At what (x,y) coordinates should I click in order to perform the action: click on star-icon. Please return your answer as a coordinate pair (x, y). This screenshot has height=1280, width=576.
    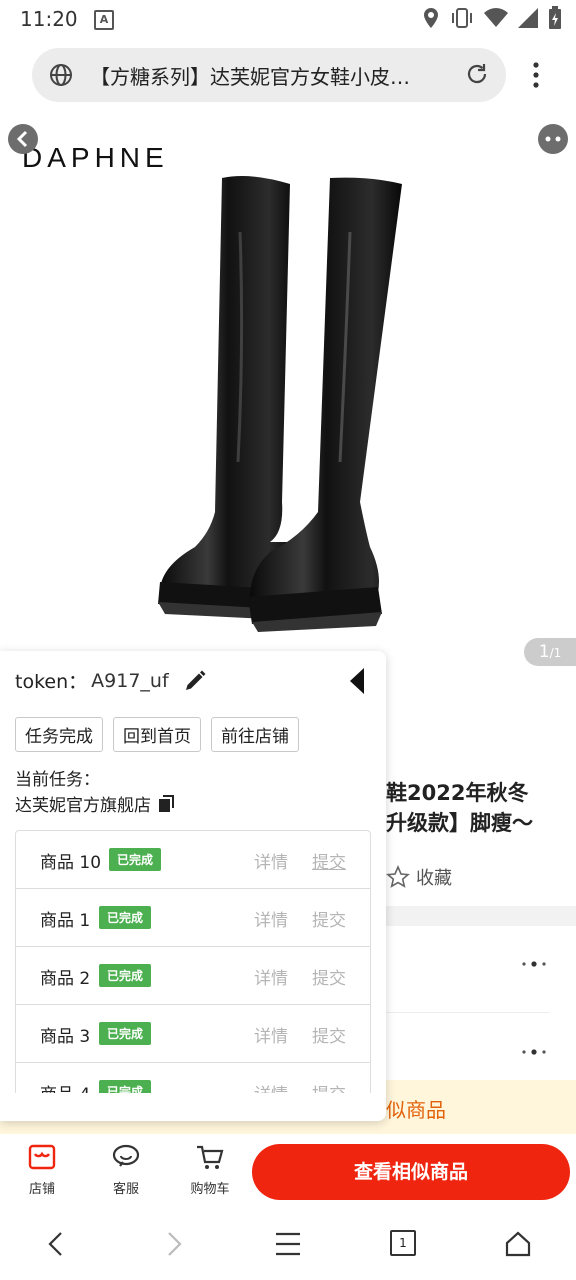
    Looking at the image, I should click on (398, 876).